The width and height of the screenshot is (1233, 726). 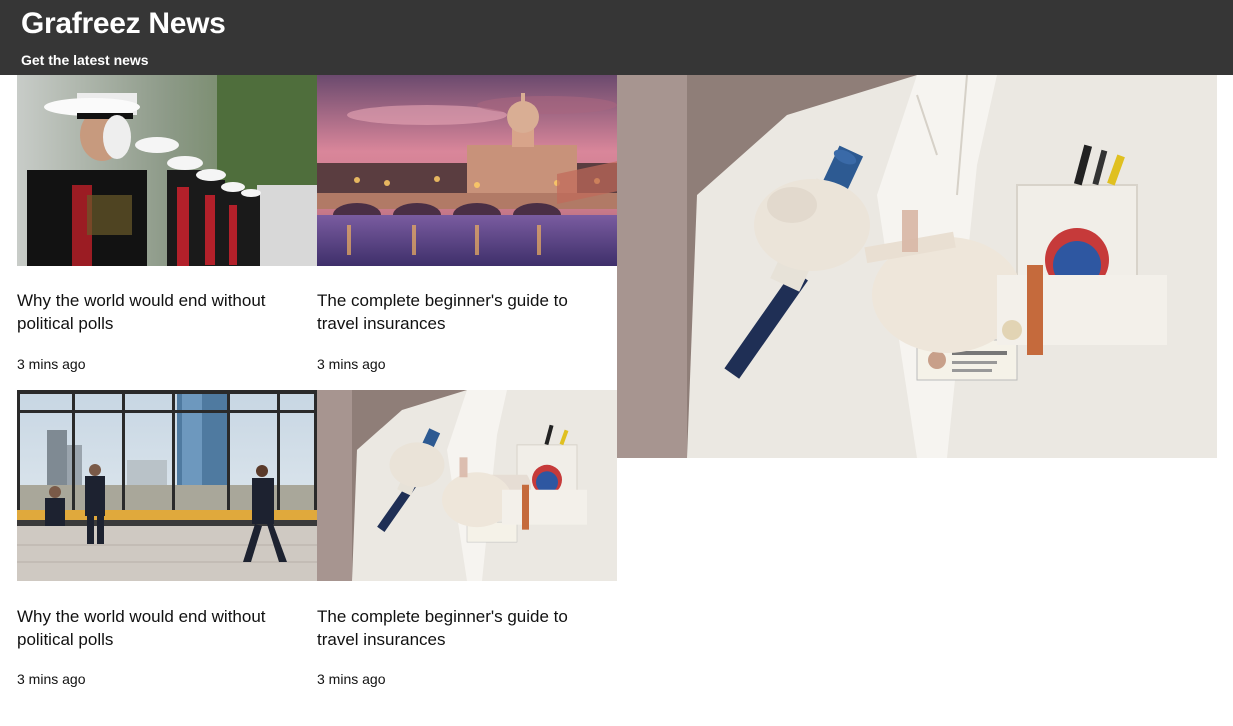 I want to click on article-image-rome, so click(x=467, y=170).